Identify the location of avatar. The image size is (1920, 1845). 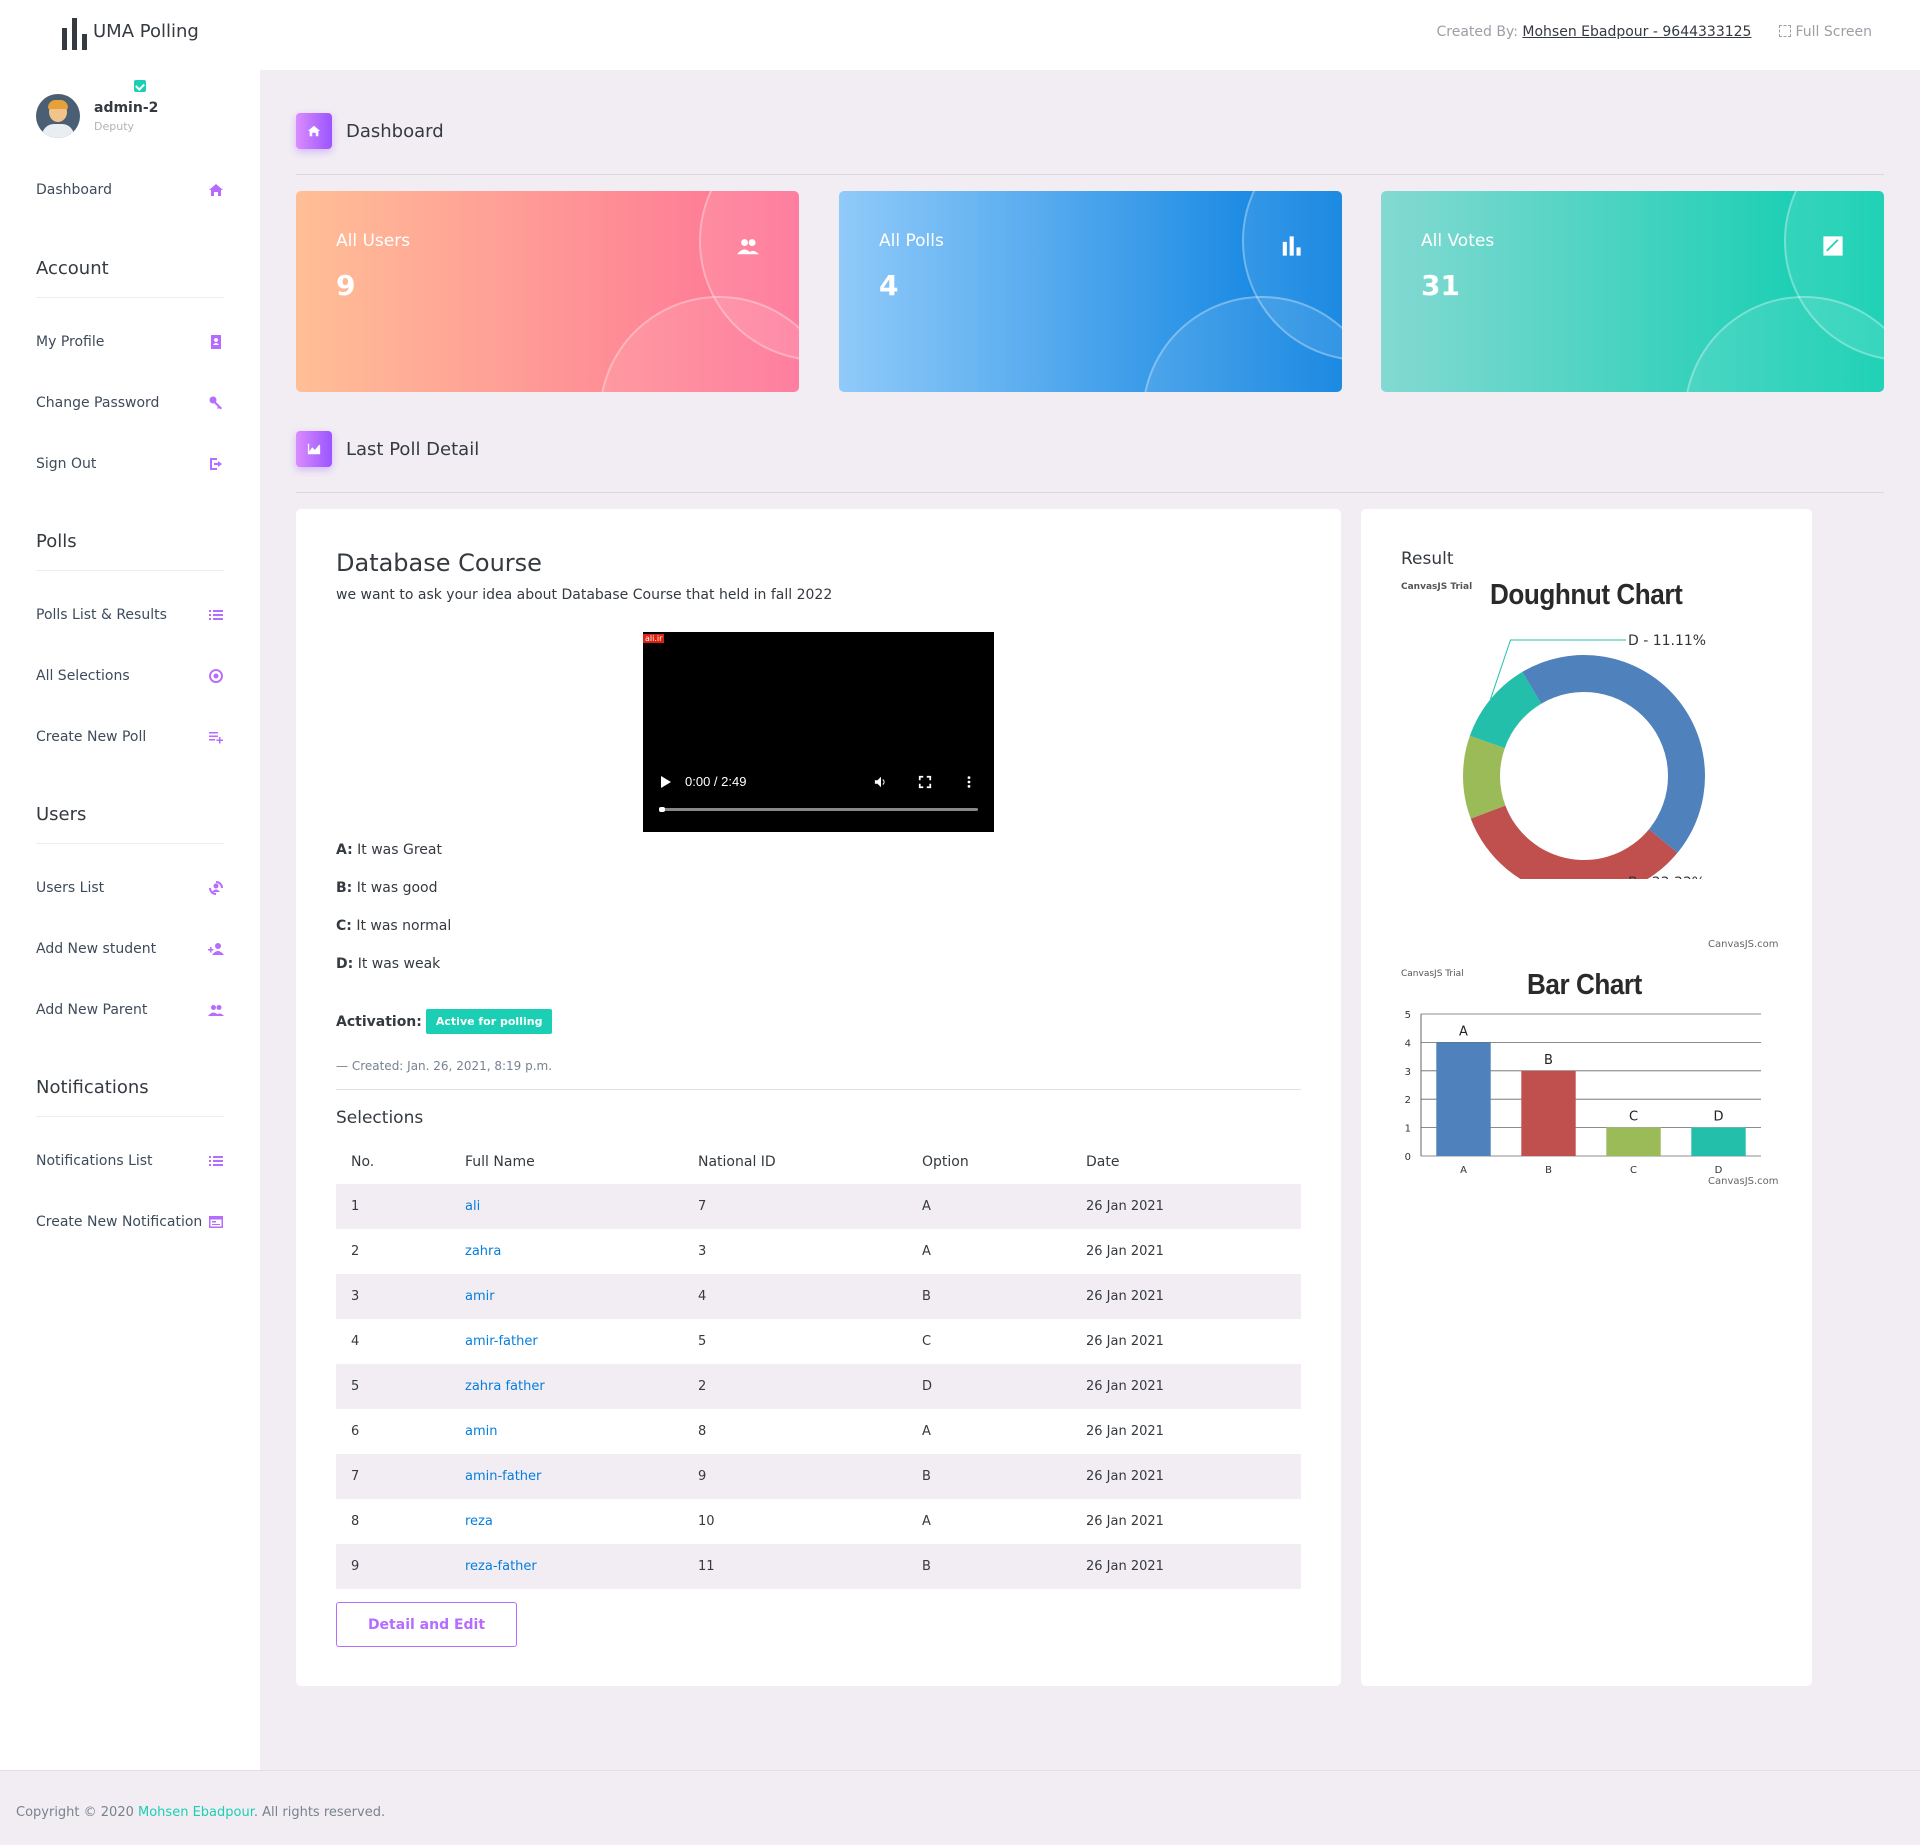
(58, 116).